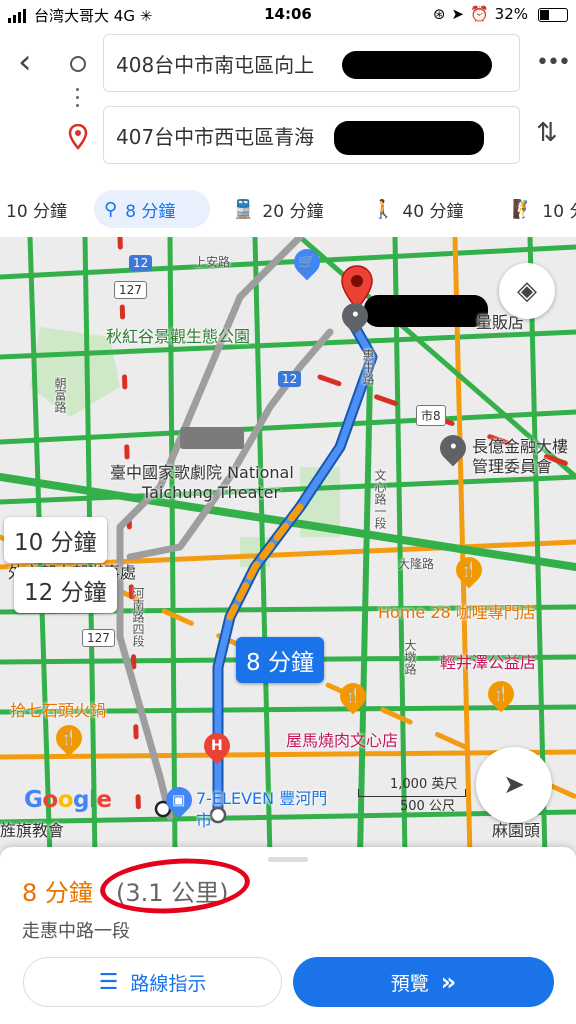 The height and width of the screenshot is (1024, 576). Describe the element at coordinates (65, 590) in the screenshot. I see `alt-route-12-bubble: 12 分鐘` at that location.